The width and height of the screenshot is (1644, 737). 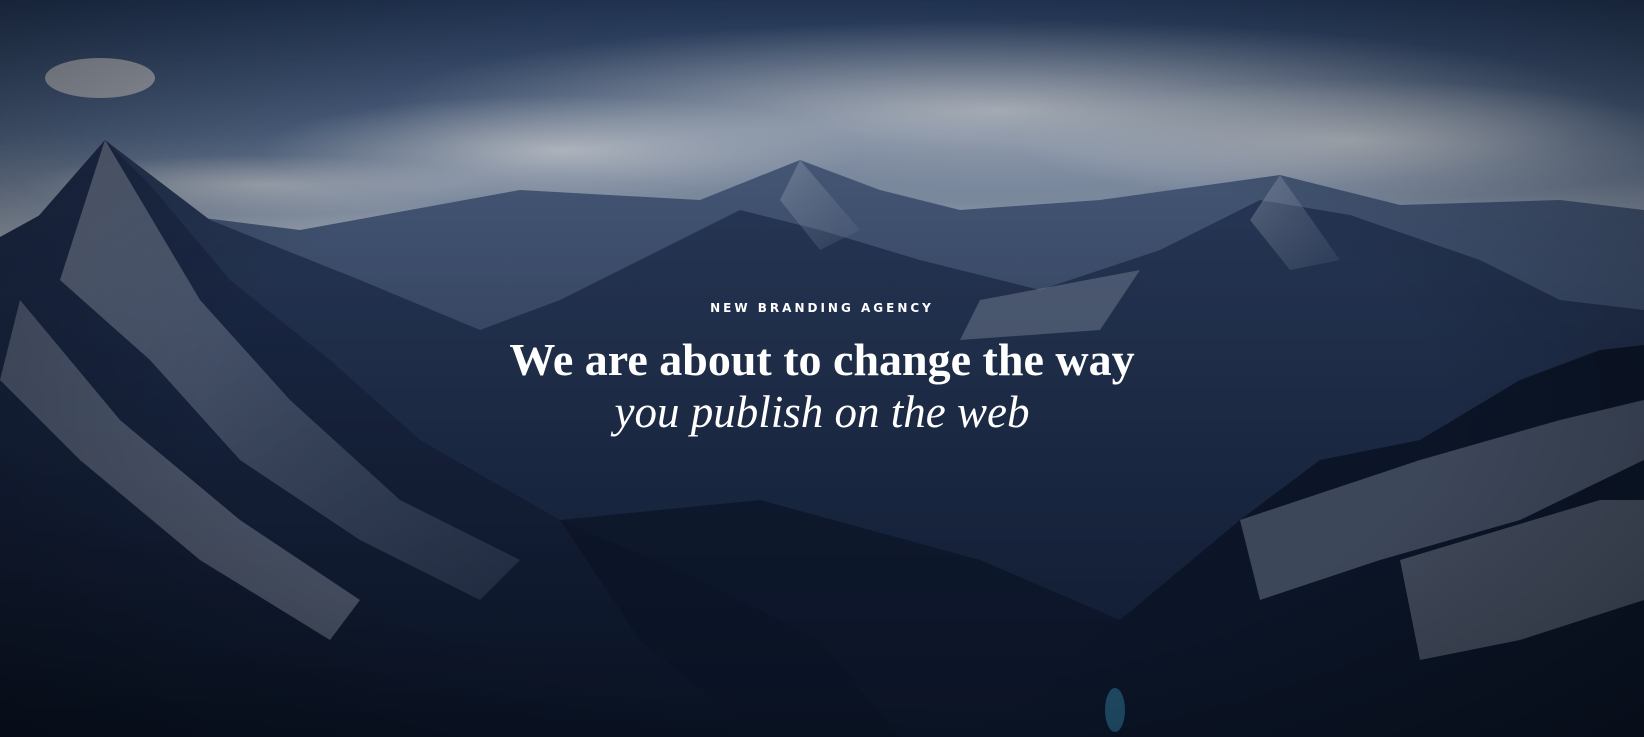 I want to click on hero-headline-line1: We are about to change the way, so click(x=822, y=359).